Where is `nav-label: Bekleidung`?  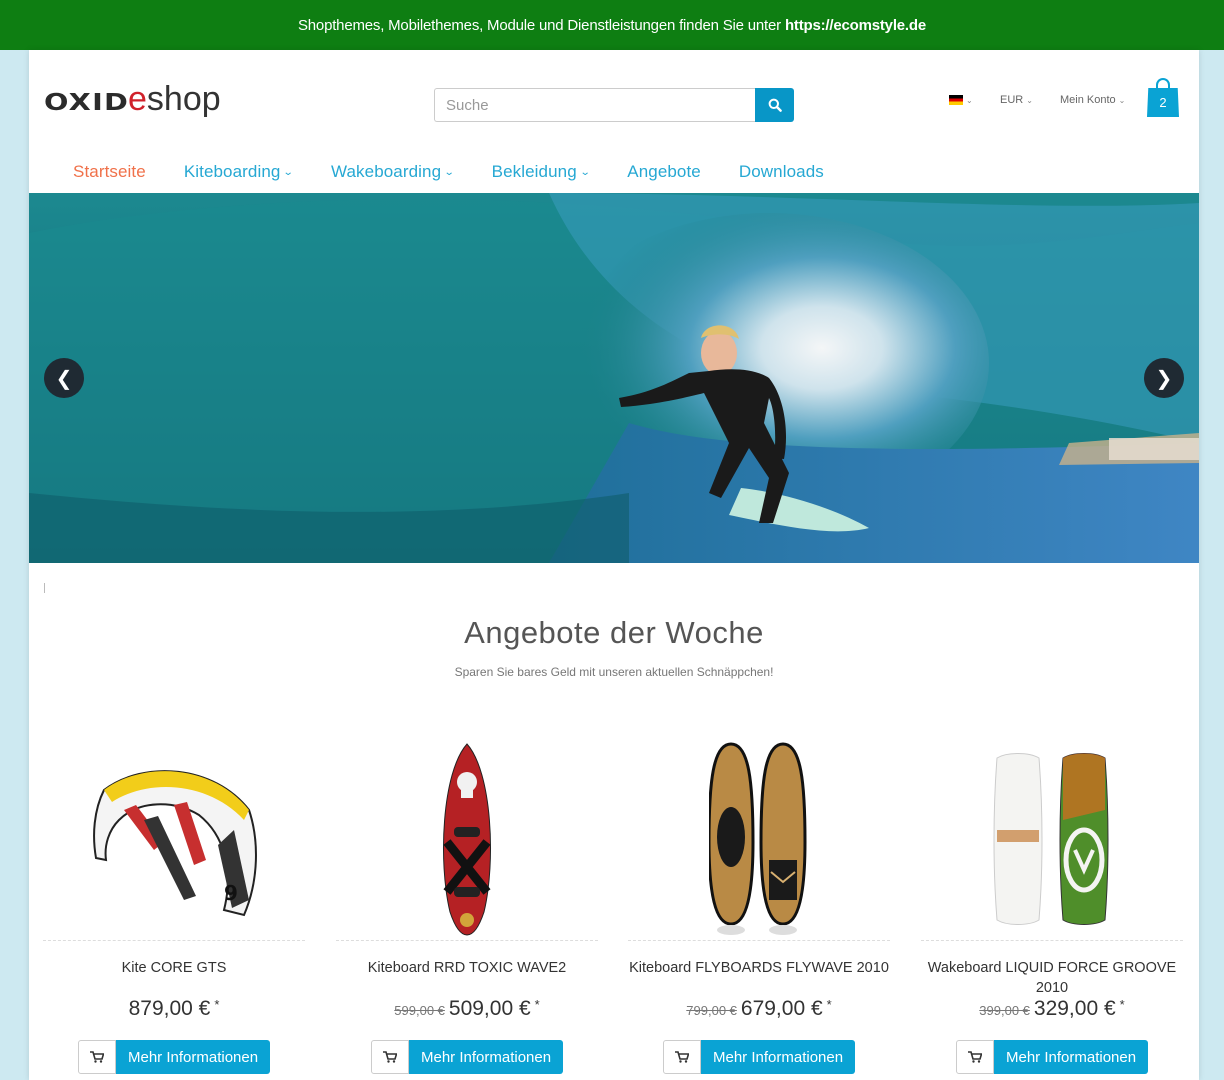
nav-label: Bekleidung is located at coordinates (534, 171).